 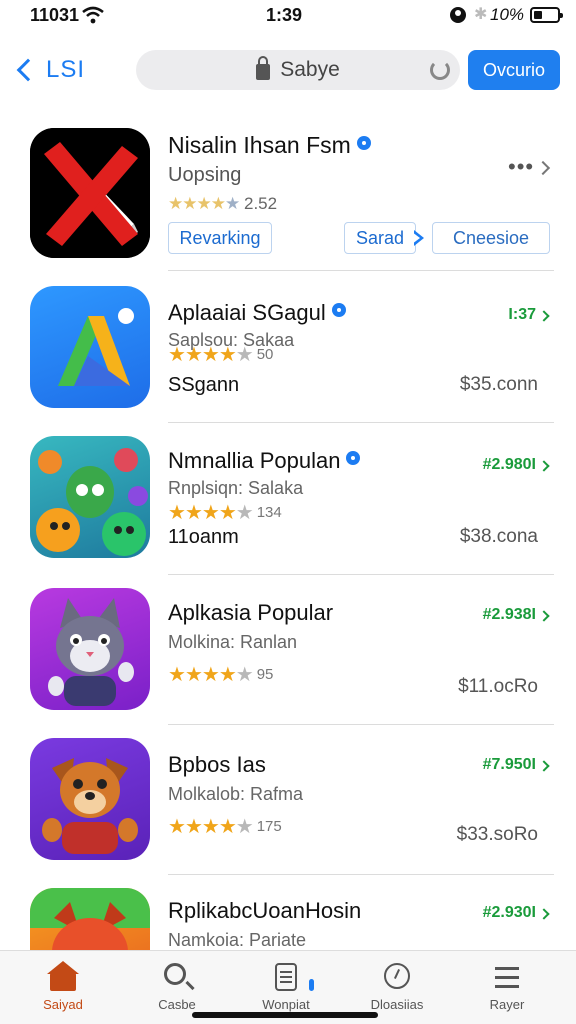 I want to click on tab-clock: Dloasiias, so click(x=397, y=986).